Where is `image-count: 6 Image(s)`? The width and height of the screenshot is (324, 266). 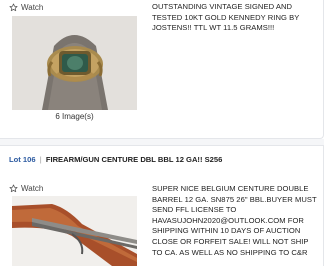 image-count: 6 Image(s) is located at coordinates (74, 116).